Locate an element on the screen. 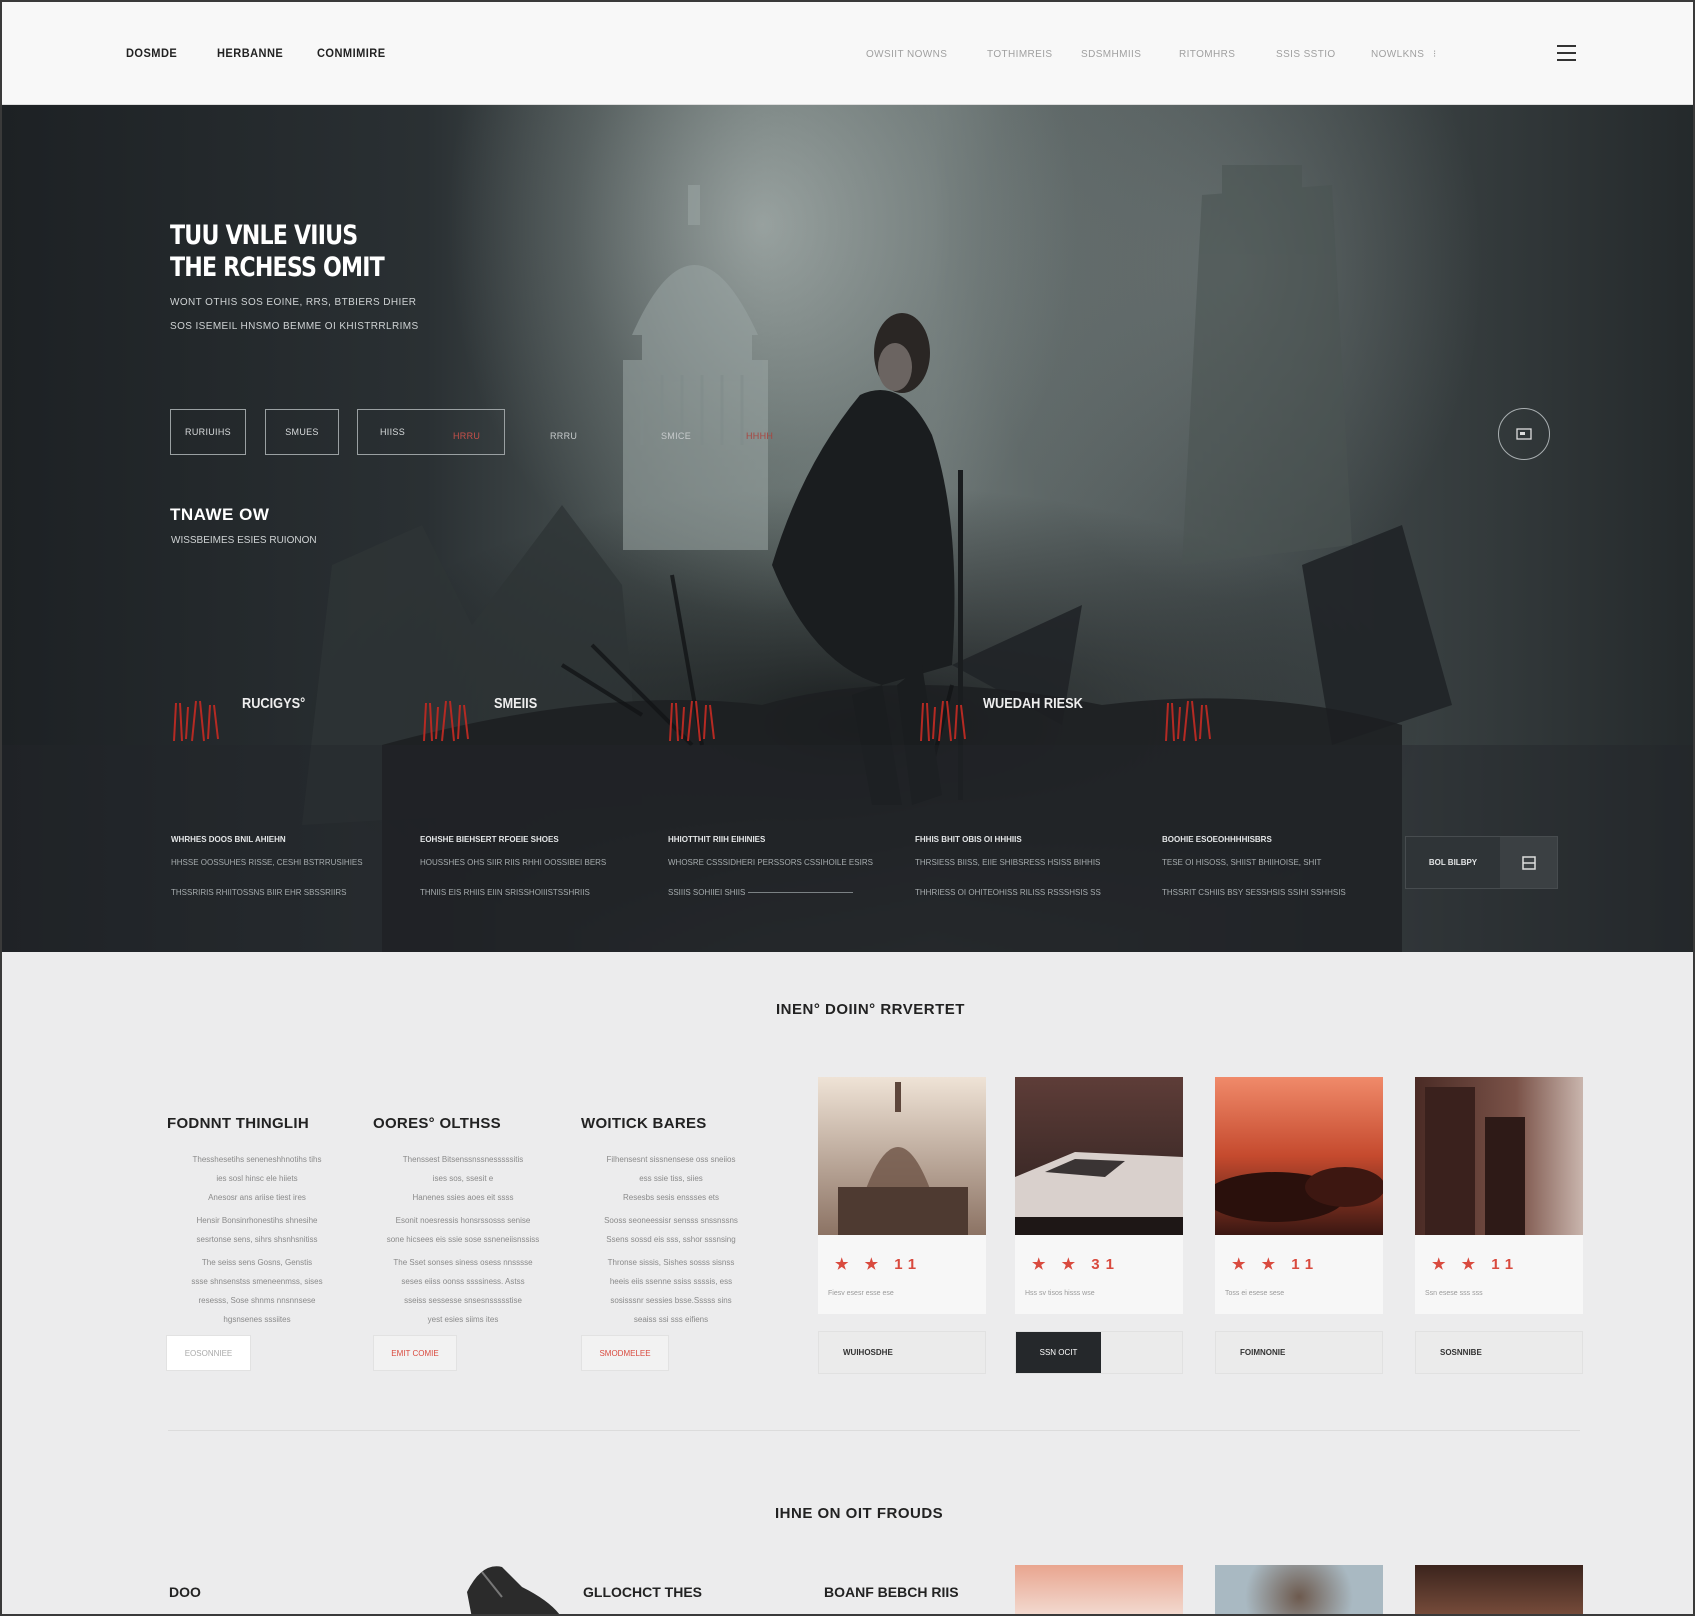 The image size is (1695, 1616). text-line: Esonit noesressis honsrssosss senise is located at coordinates (463, 1220).